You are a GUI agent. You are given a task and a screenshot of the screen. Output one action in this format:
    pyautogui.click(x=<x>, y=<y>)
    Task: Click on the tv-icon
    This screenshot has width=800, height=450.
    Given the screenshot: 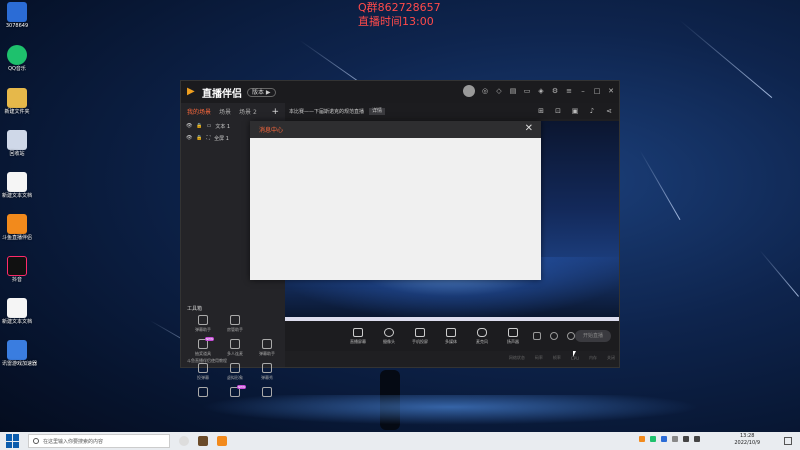 What is the action you would take?
    pyautogui.click(x=267, y=368)
    